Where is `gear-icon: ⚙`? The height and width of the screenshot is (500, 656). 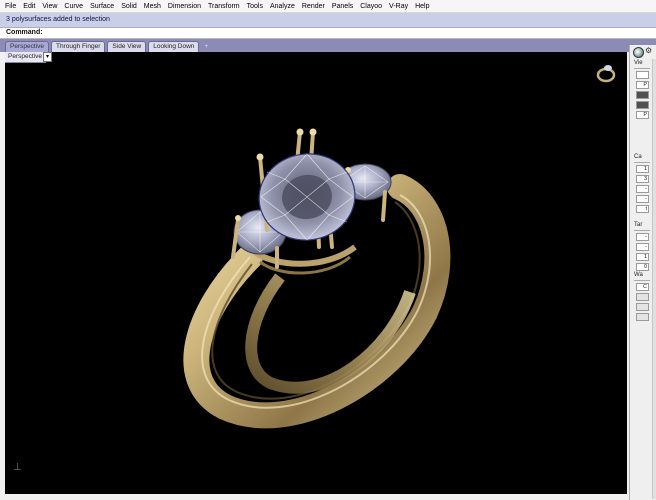
gear-icon: ⚙ is located at coordinates (648, 50).